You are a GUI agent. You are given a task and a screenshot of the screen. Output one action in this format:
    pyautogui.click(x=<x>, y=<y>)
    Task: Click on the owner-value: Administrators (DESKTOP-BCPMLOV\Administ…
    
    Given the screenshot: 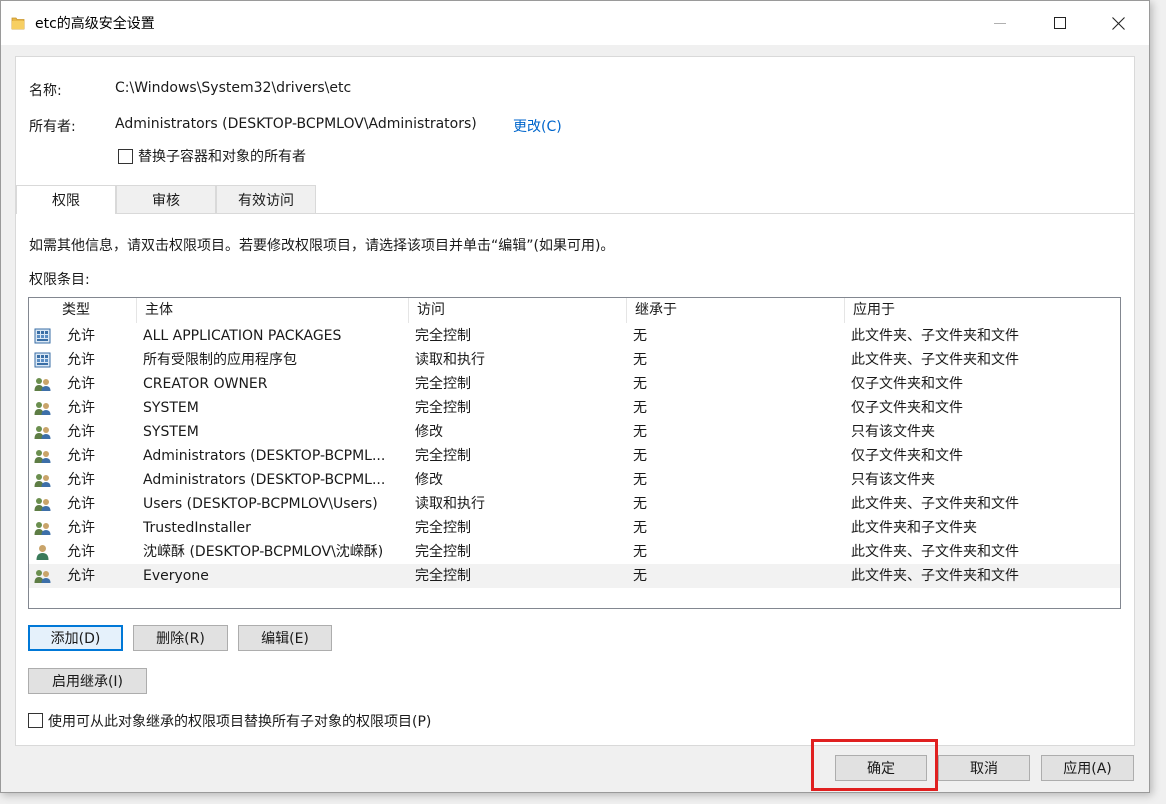 What is the action you would take?
    pyautogui.click(x=296, y=124)
    